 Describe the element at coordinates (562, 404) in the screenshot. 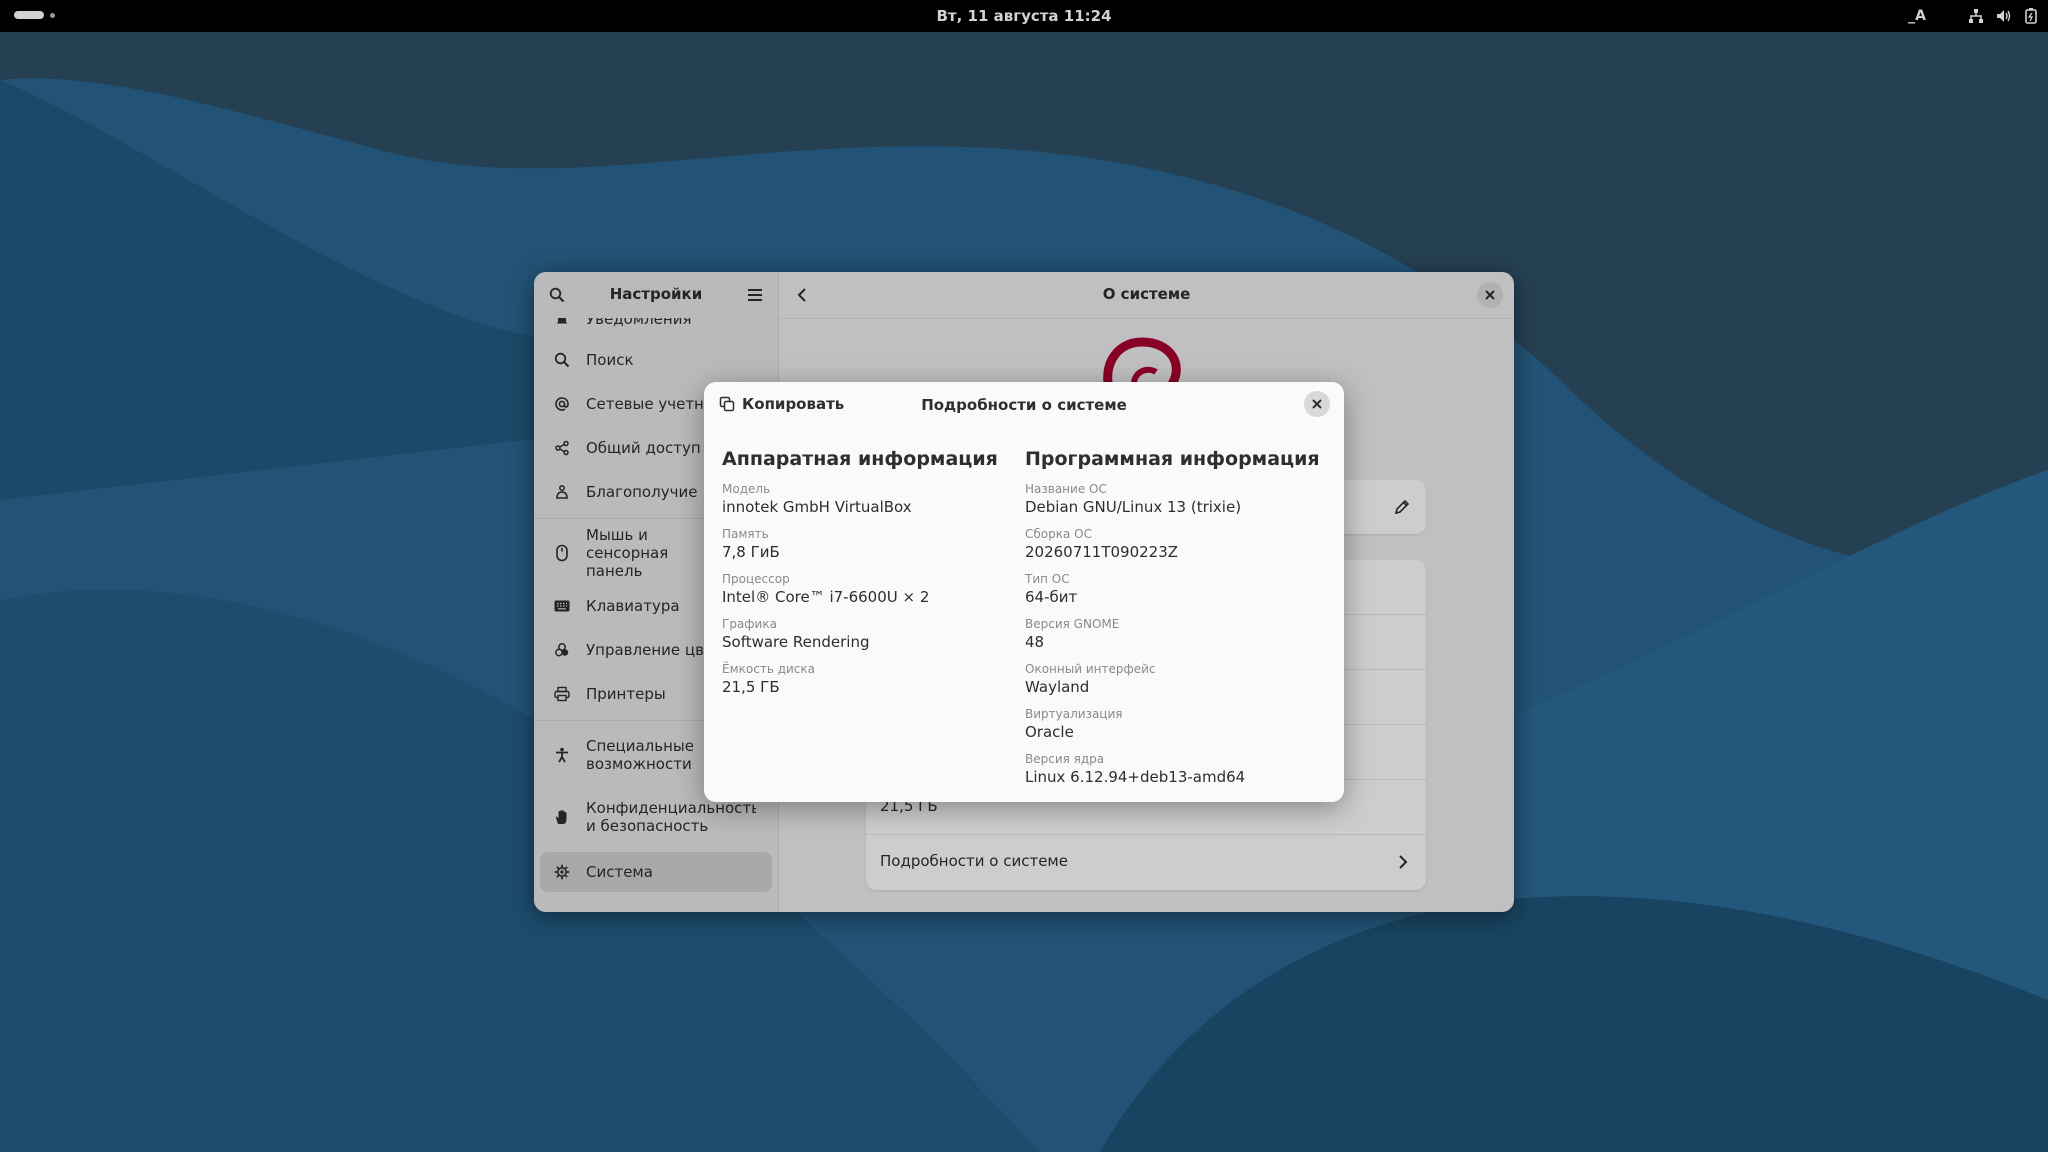

I see `at-icon` at that location.